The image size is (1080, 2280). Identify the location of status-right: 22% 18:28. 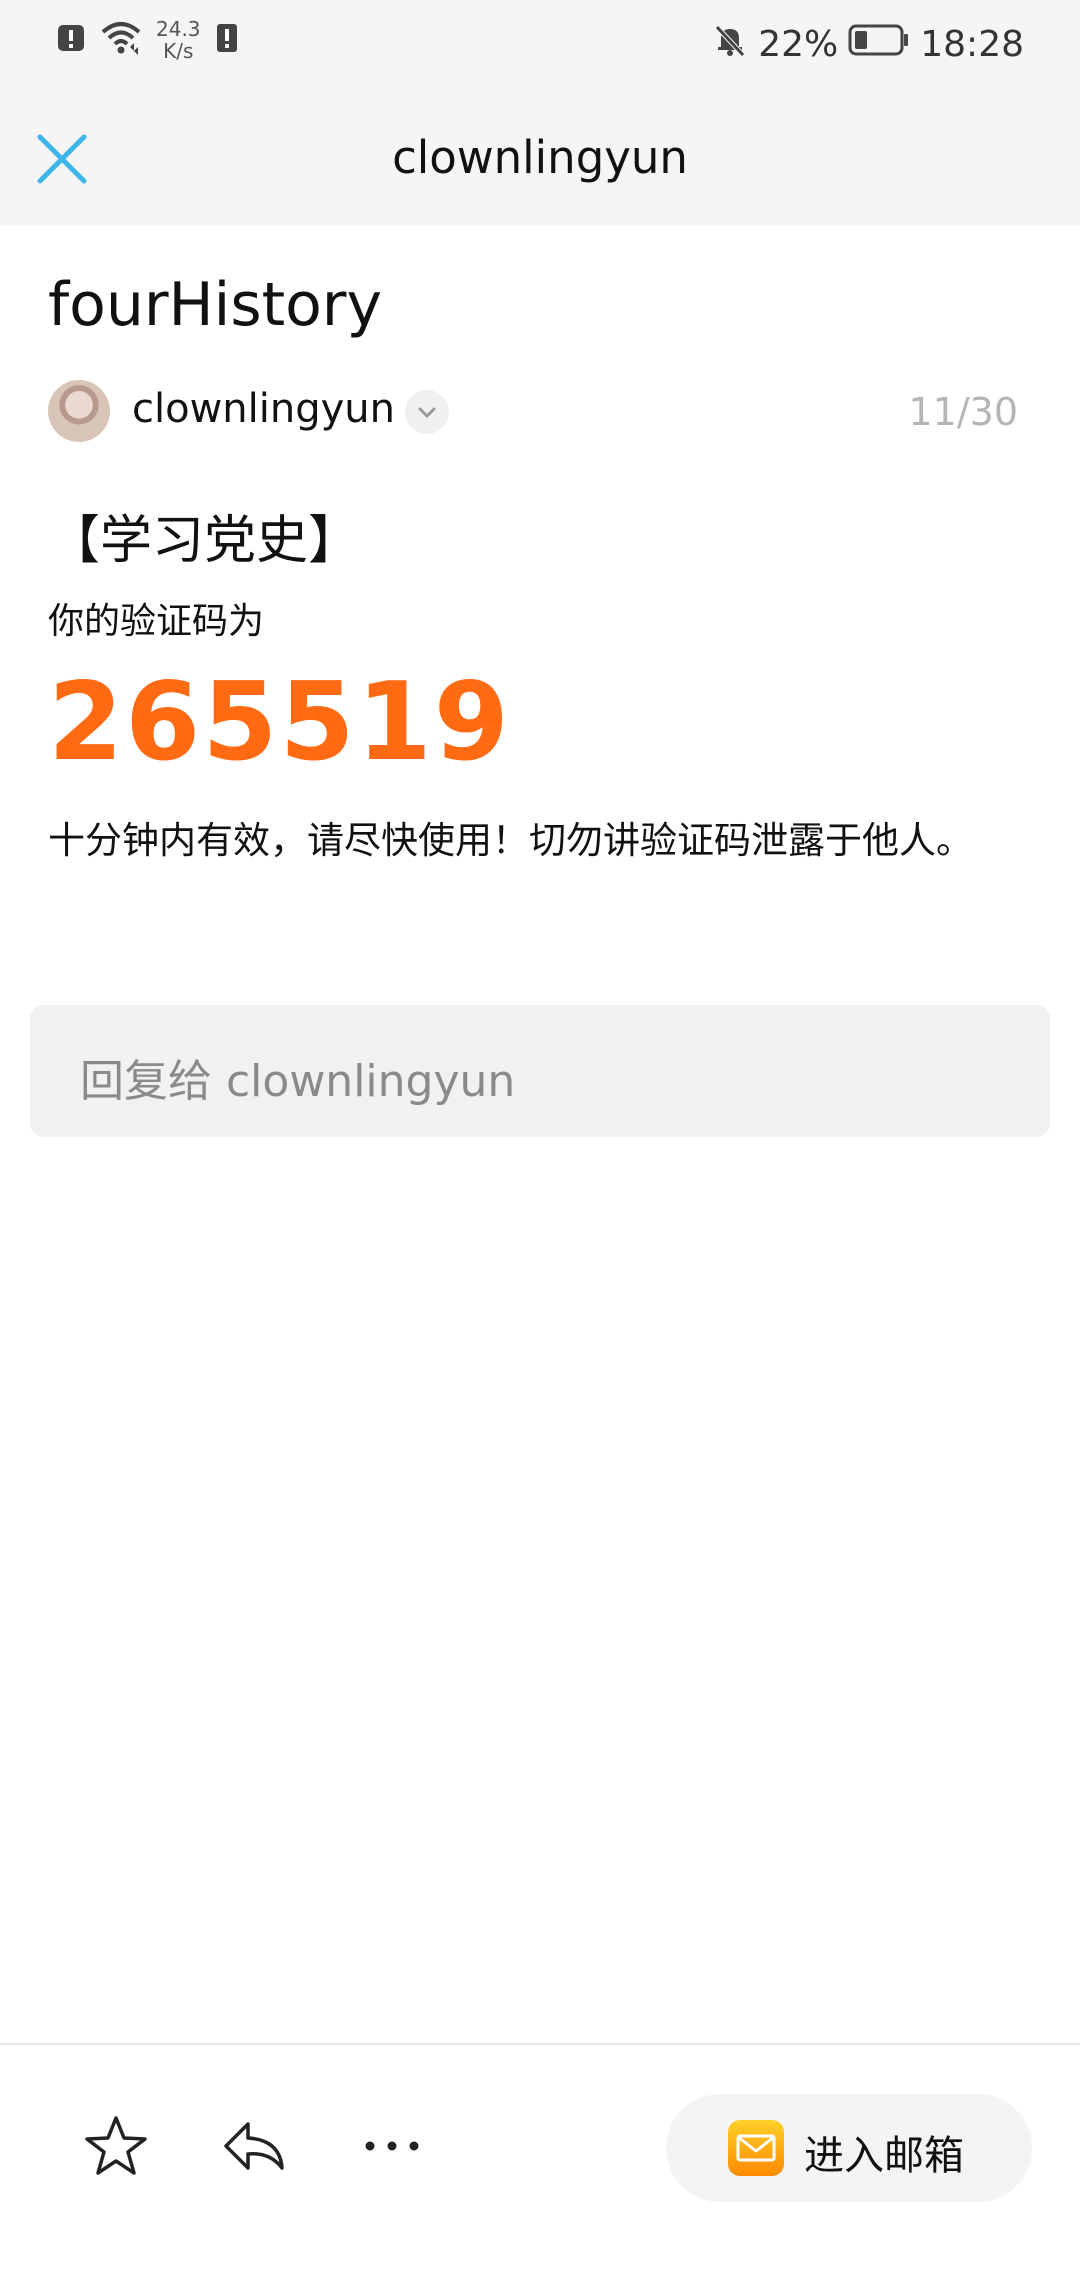
(868, 44).